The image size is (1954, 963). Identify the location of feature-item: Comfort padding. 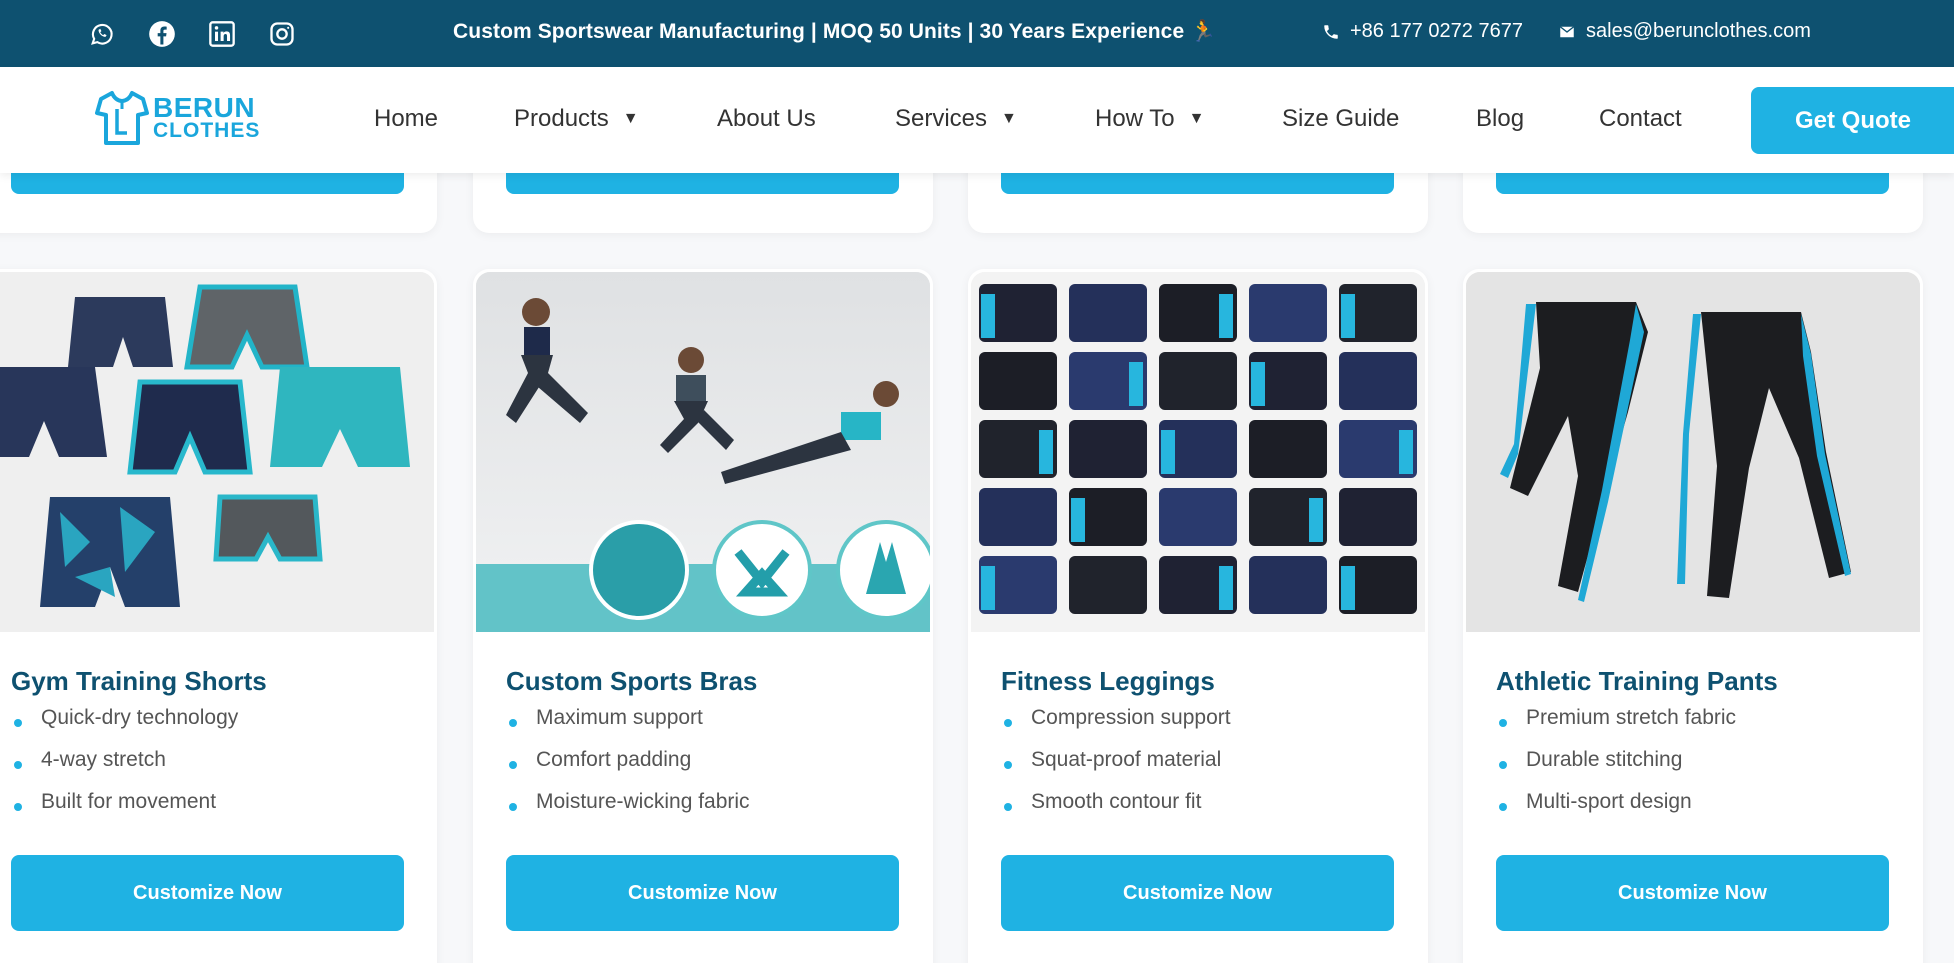
(628, 767).